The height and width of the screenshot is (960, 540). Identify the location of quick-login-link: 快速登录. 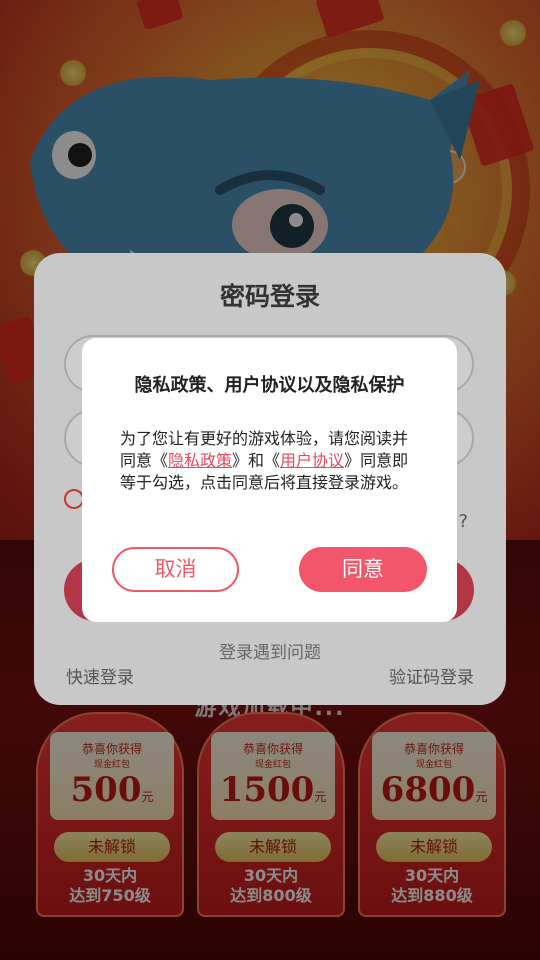
(100, 675).